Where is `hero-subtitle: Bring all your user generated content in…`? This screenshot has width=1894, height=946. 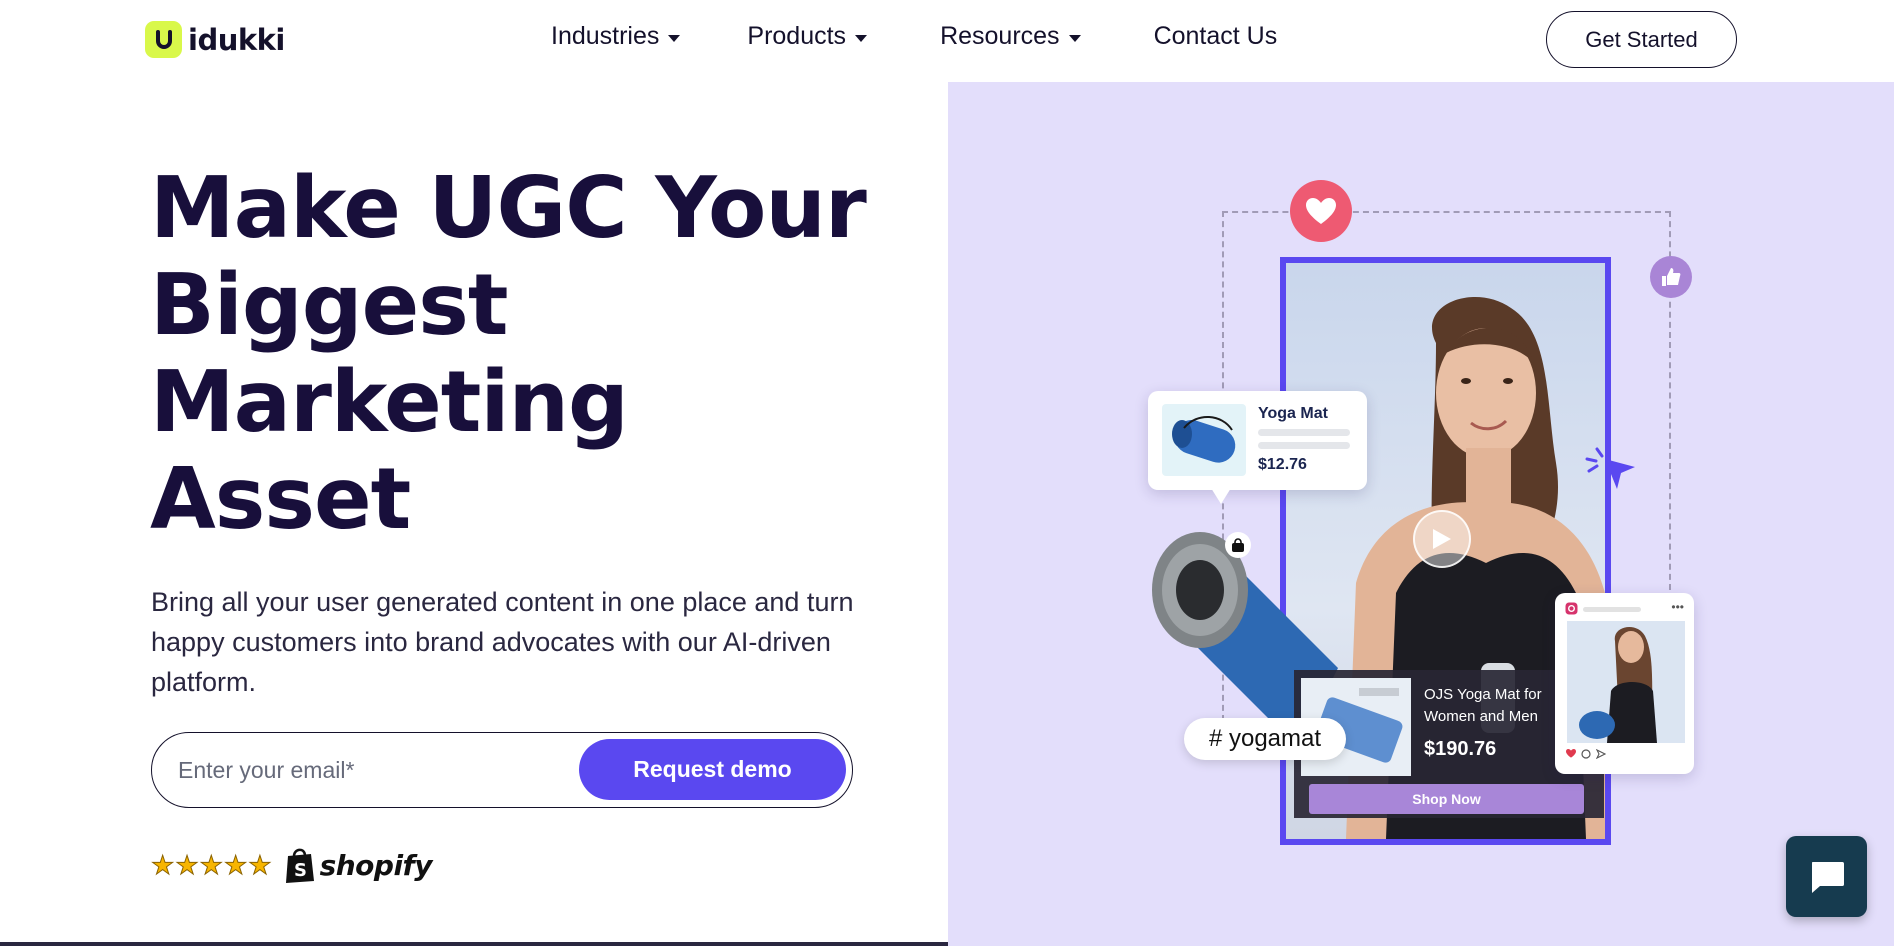 hero-subtitle: Bring all your user generated content in… is located at coordinates (502, 642).